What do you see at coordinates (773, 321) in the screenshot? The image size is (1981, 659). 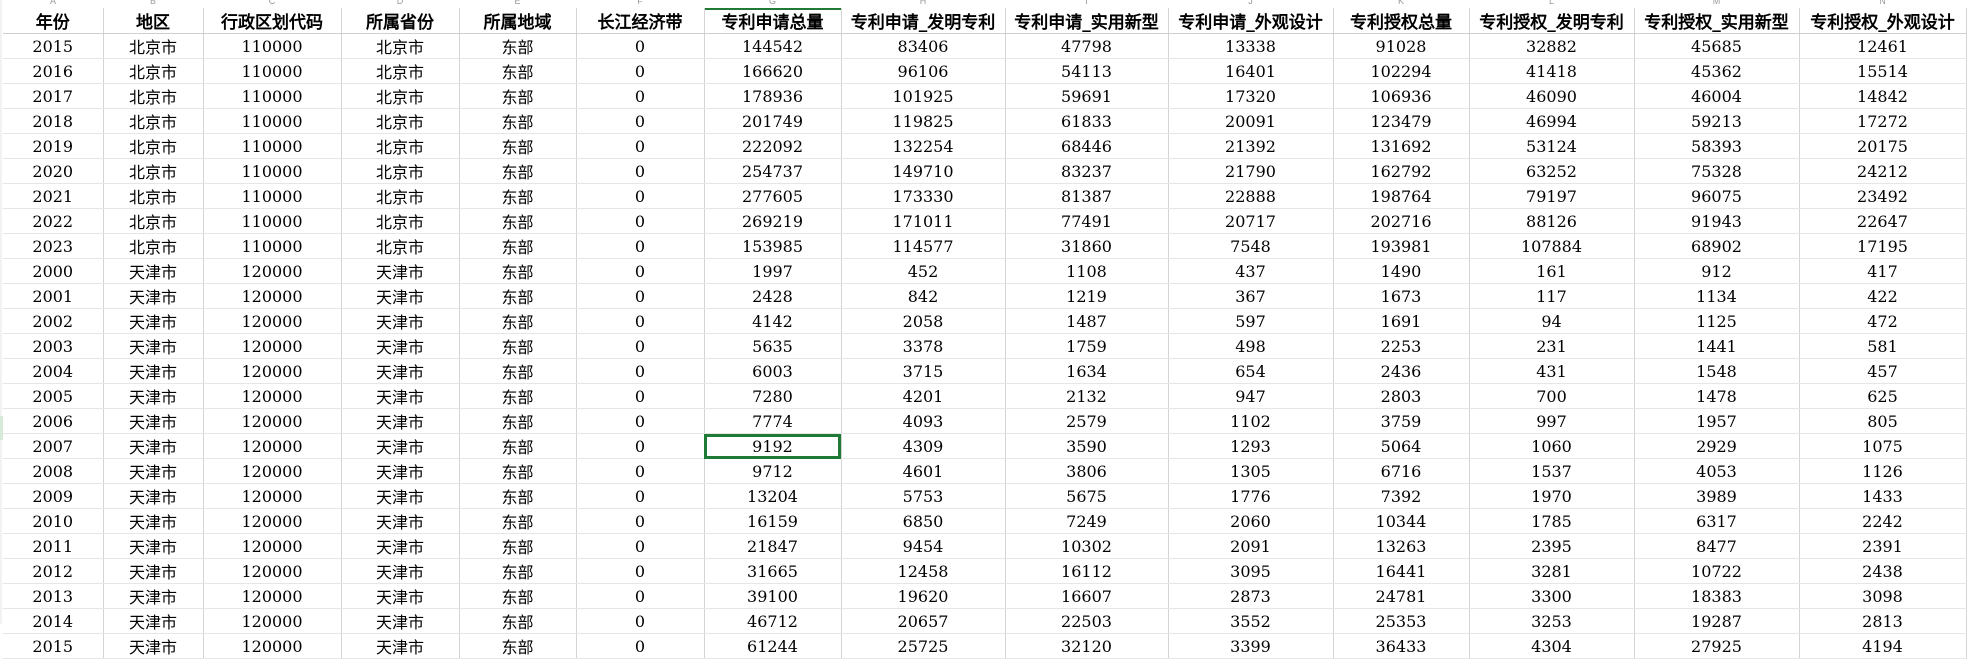 I see `table-cell: 4142` at bounding box center [773, 321].